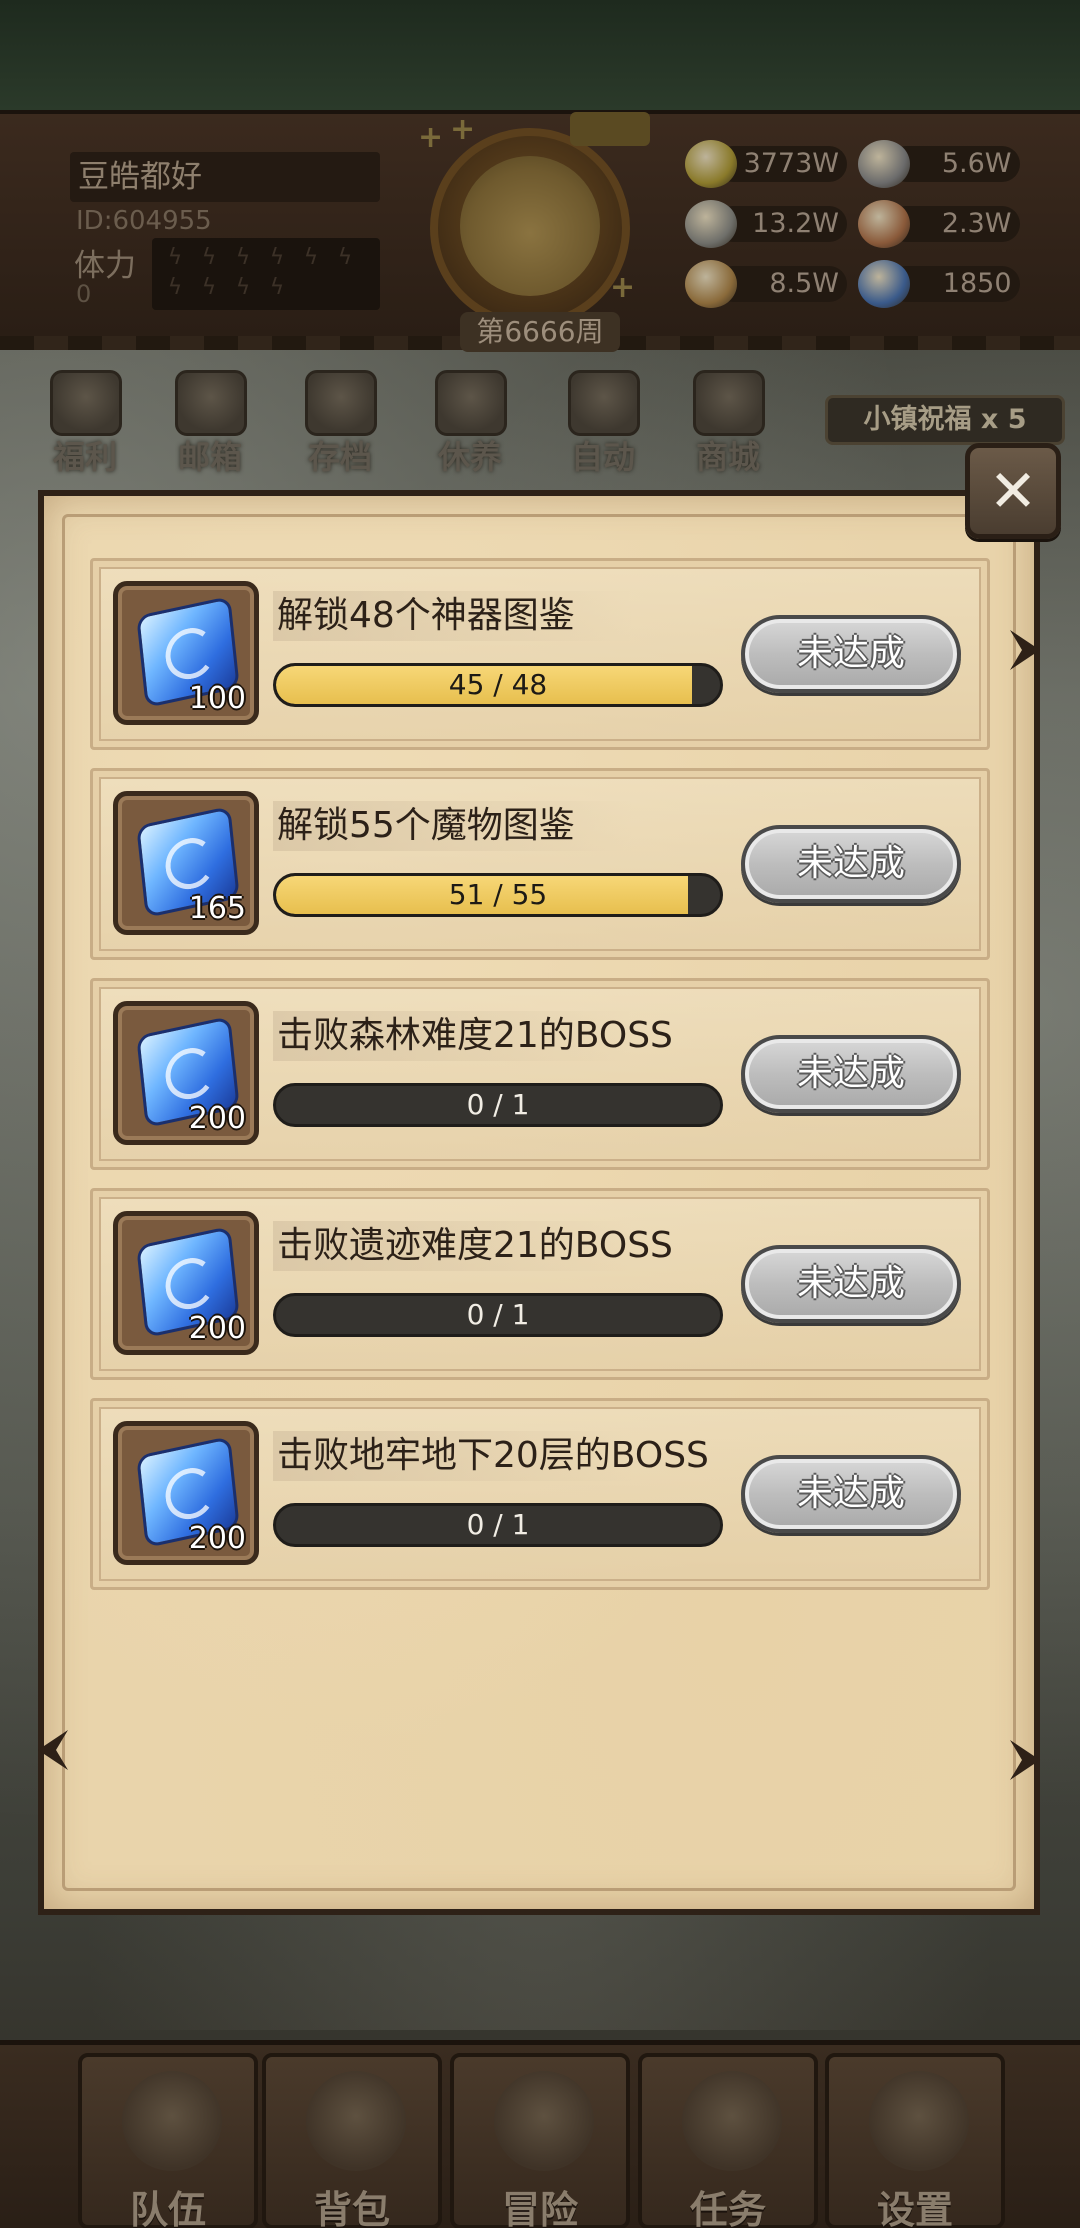 Image resolution: width=1080 pixels, height=2228 pixels. Describe the element at coordinates (729, 403) in the screenshot. I see `shop-icon` at that location.